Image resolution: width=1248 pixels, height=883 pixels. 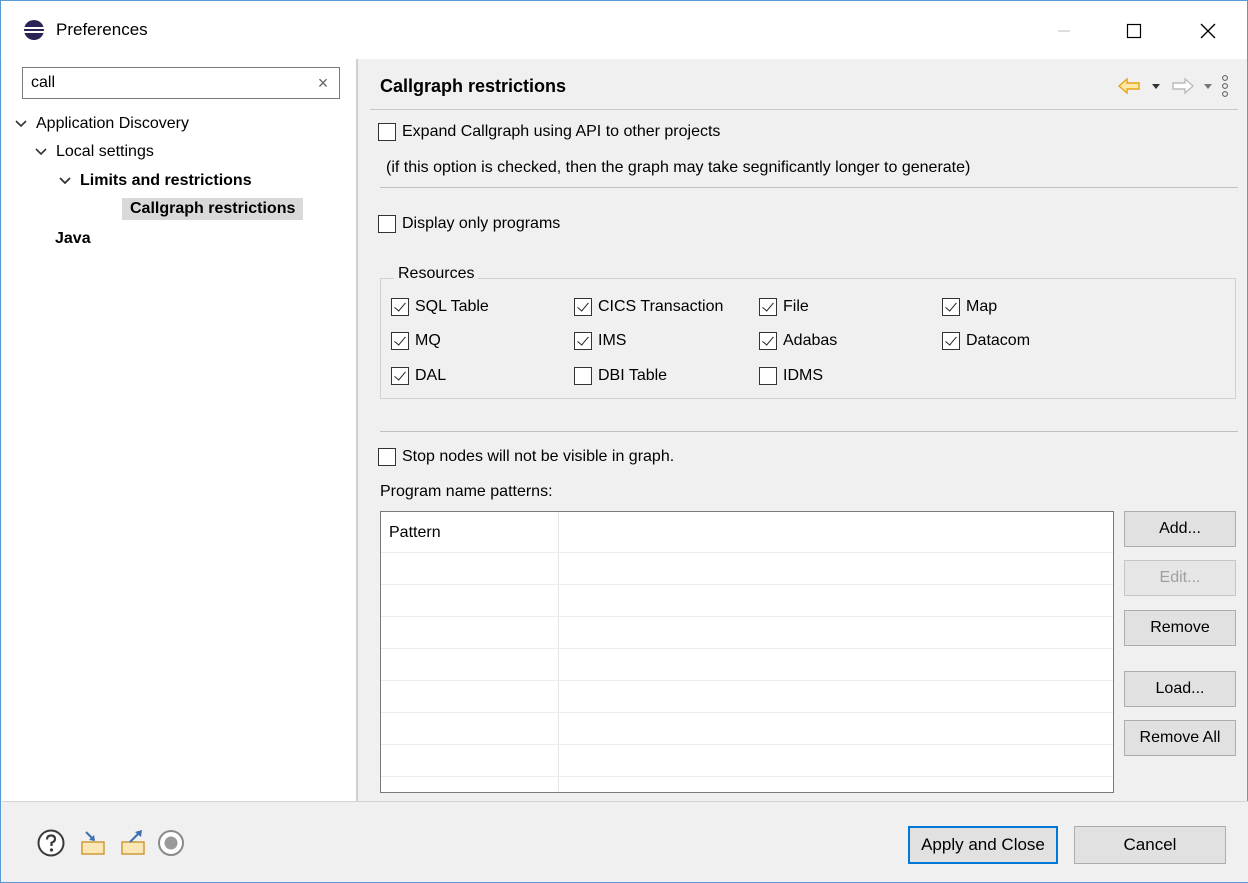 I want to click on resource-dal-checkbox: DAL, so click(x=418, y=376).